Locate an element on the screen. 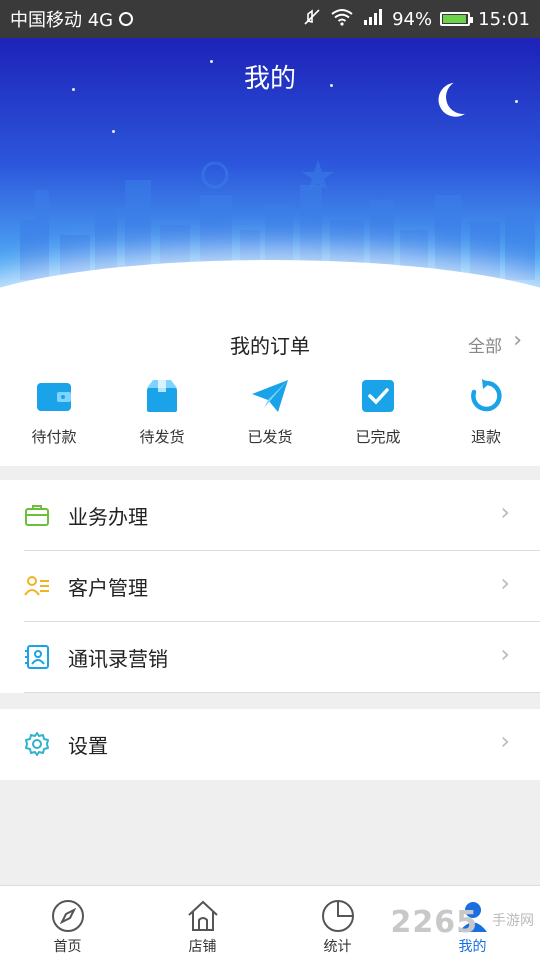  order-status-list: 待付款 待发货 已发货 已完成 退款 is located at coordinates (270, 411).